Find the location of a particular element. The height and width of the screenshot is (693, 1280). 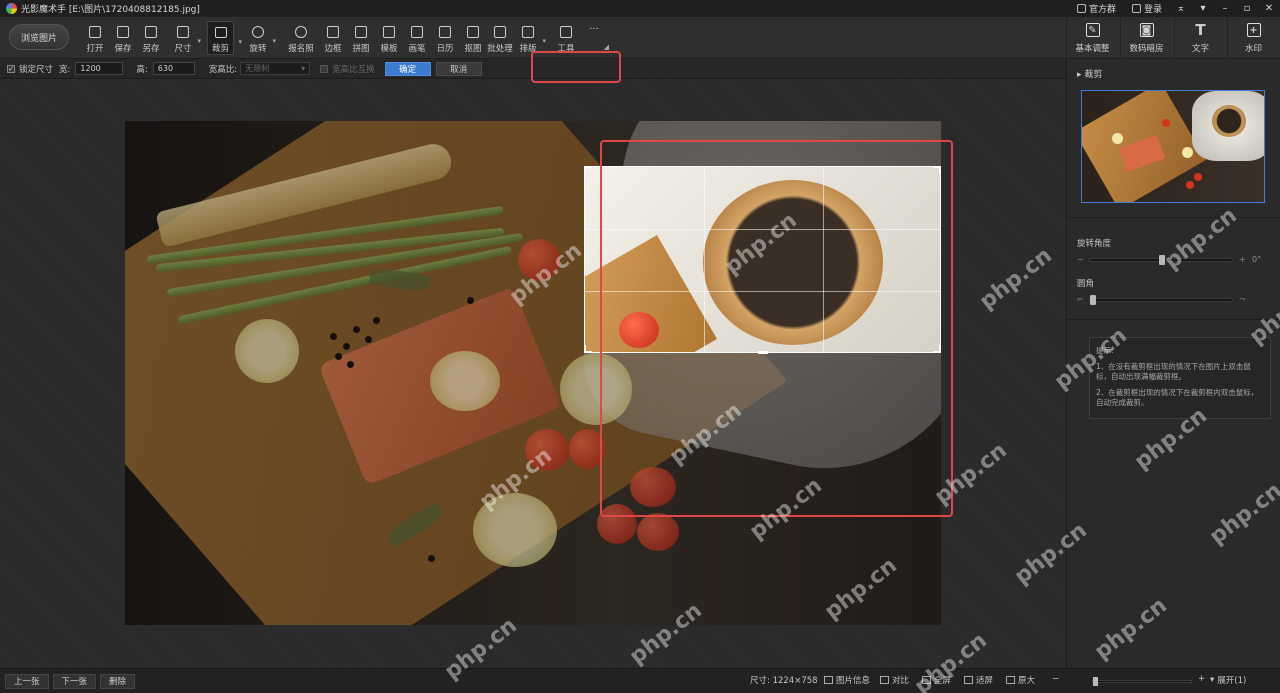

lock-size-checkbox: ✓ is located at coordinates (11, 68).